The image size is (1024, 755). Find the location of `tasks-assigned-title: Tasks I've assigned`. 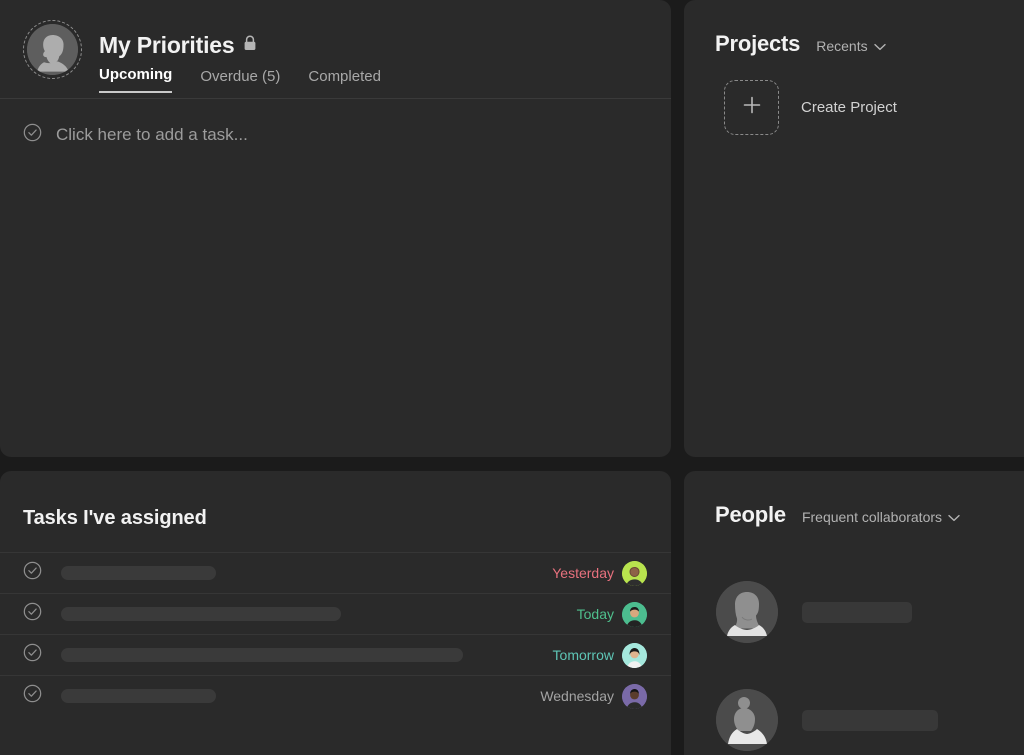

tasks-assigned-title: Tasks I've assigned is located at coordinates (115, 518).